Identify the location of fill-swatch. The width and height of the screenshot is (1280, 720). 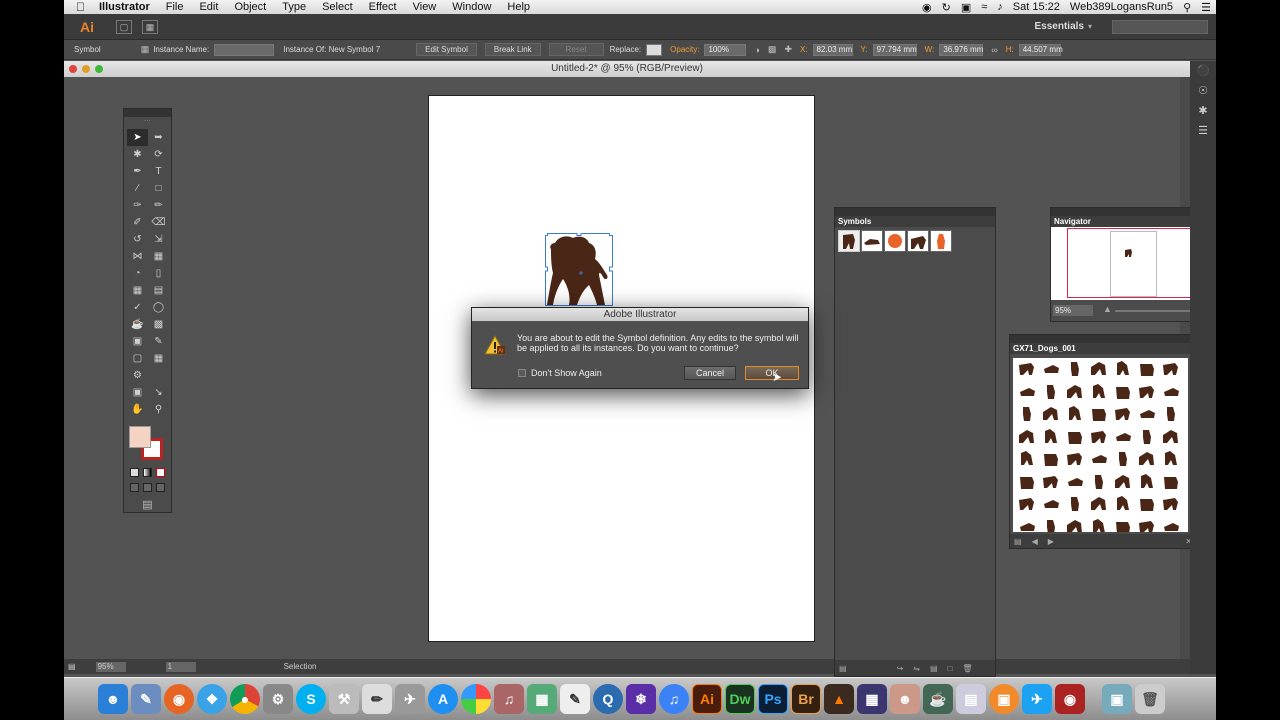
(140, 437).